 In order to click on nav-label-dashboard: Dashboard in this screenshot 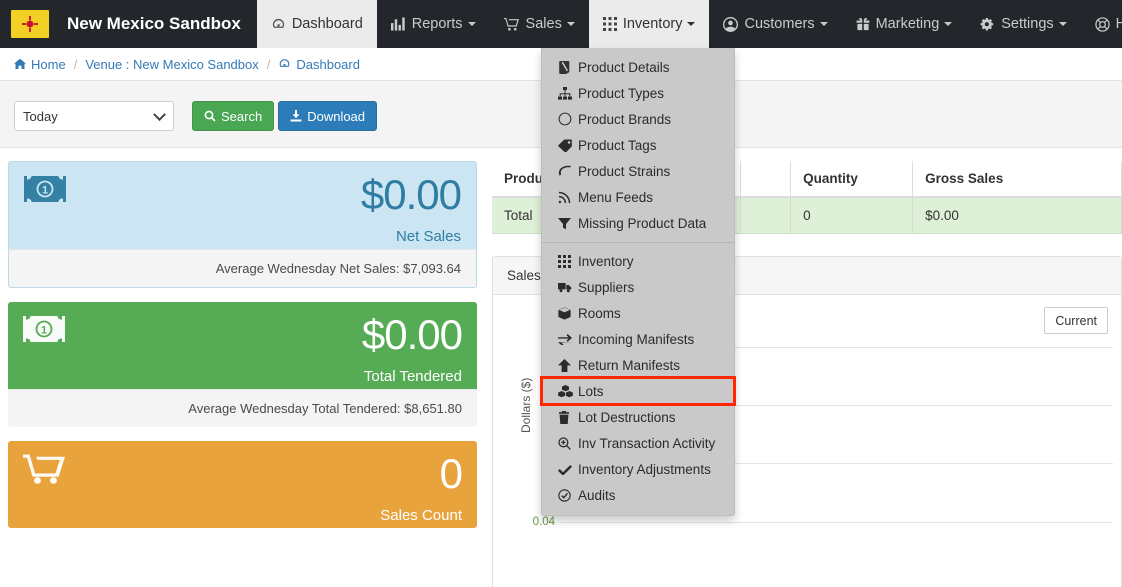, I will do `click(327, 24)`.